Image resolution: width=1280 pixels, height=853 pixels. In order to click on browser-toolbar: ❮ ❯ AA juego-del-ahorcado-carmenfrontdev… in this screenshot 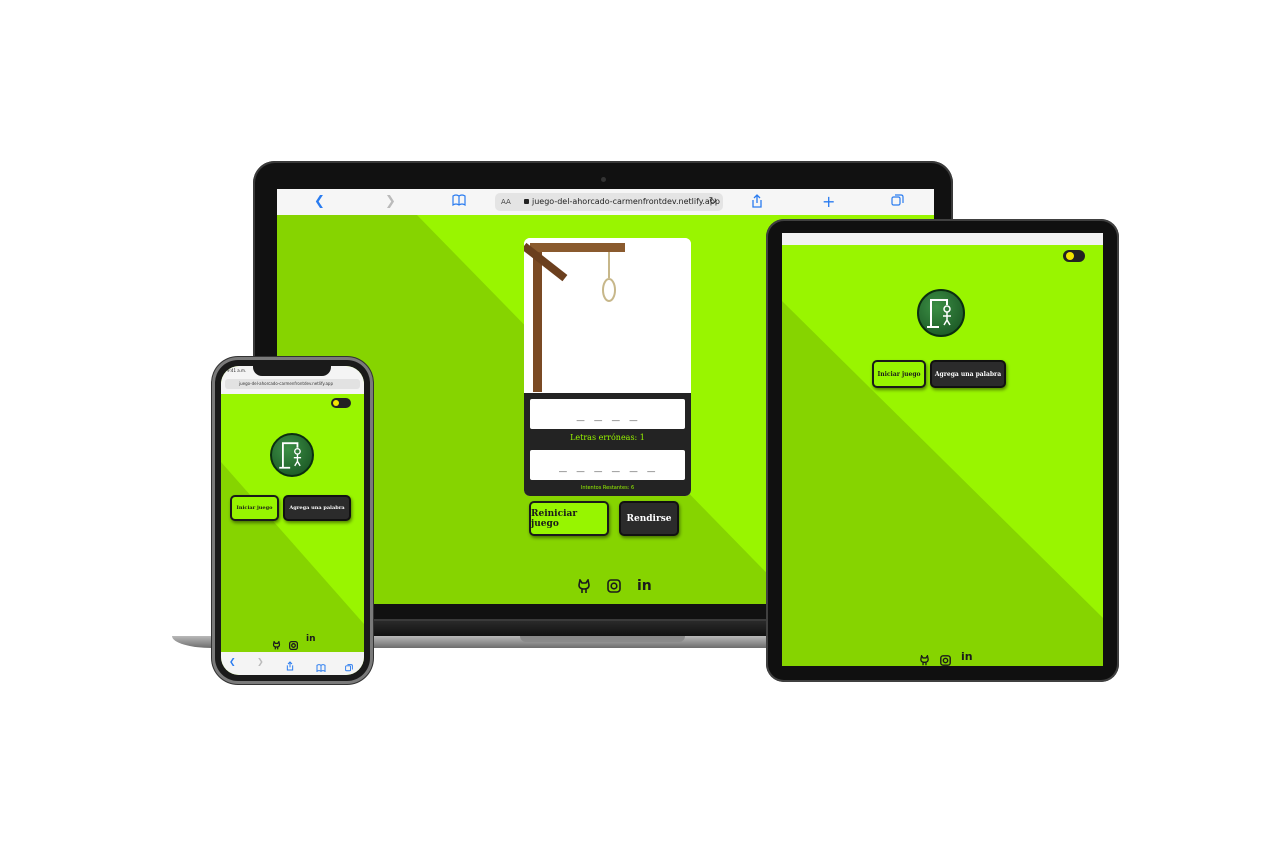, I will do `click(605, 202)`.